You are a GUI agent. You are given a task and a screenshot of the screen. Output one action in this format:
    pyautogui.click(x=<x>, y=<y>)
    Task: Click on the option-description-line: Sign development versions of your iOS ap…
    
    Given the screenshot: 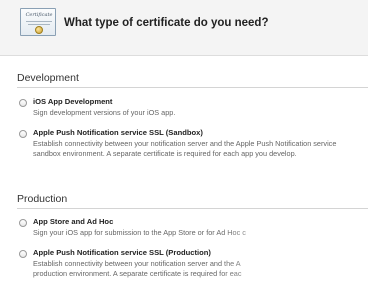 What is the action you would take?
    pyautogui.click(x=104, y=112)
    